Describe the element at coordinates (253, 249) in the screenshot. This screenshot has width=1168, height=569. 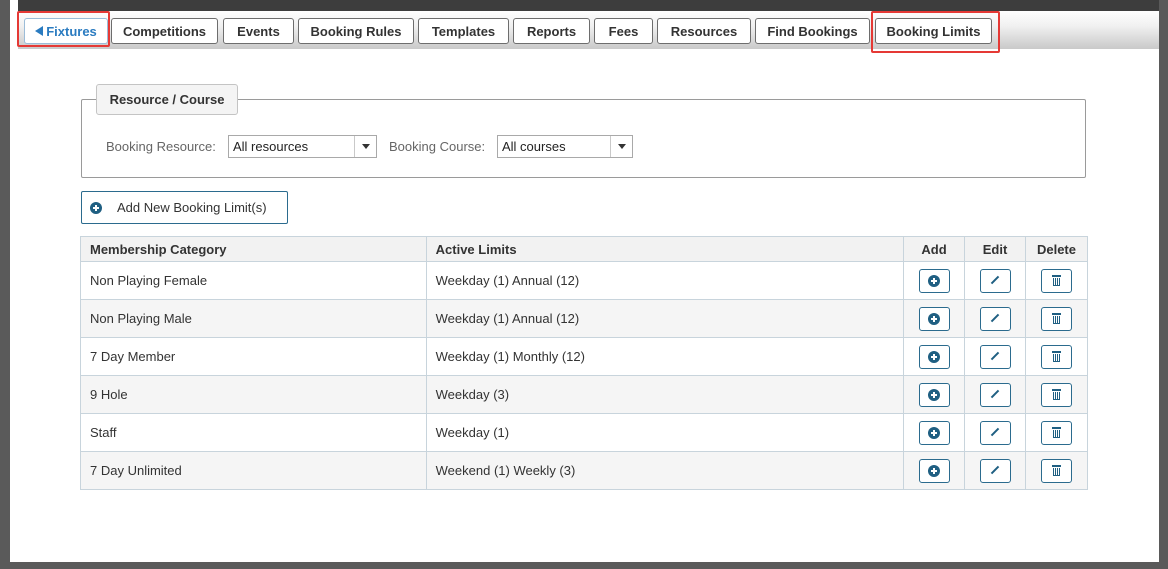
I see `header-membership-category: Membership Category` at that location.